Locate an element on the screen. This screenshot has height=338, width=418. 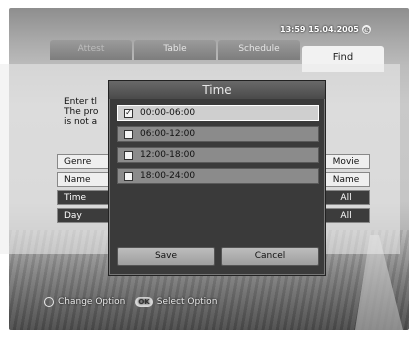
field-day-label: Day is located at coordinates (85, 215).